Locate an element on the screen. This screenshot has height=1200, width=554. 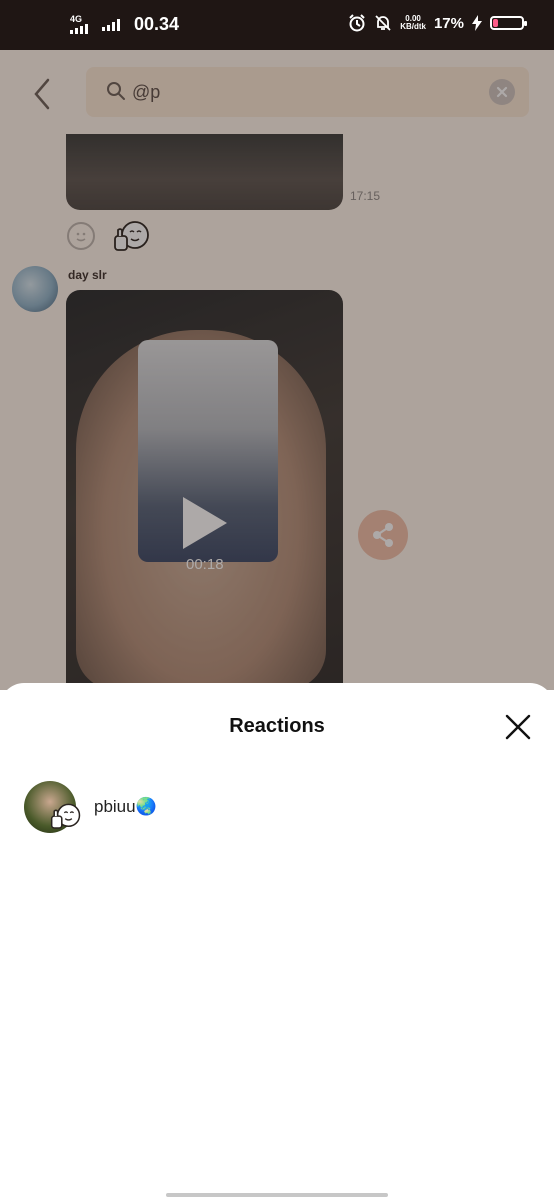
thumbs-up-smiley-icon is located at coordinates (65, 816).